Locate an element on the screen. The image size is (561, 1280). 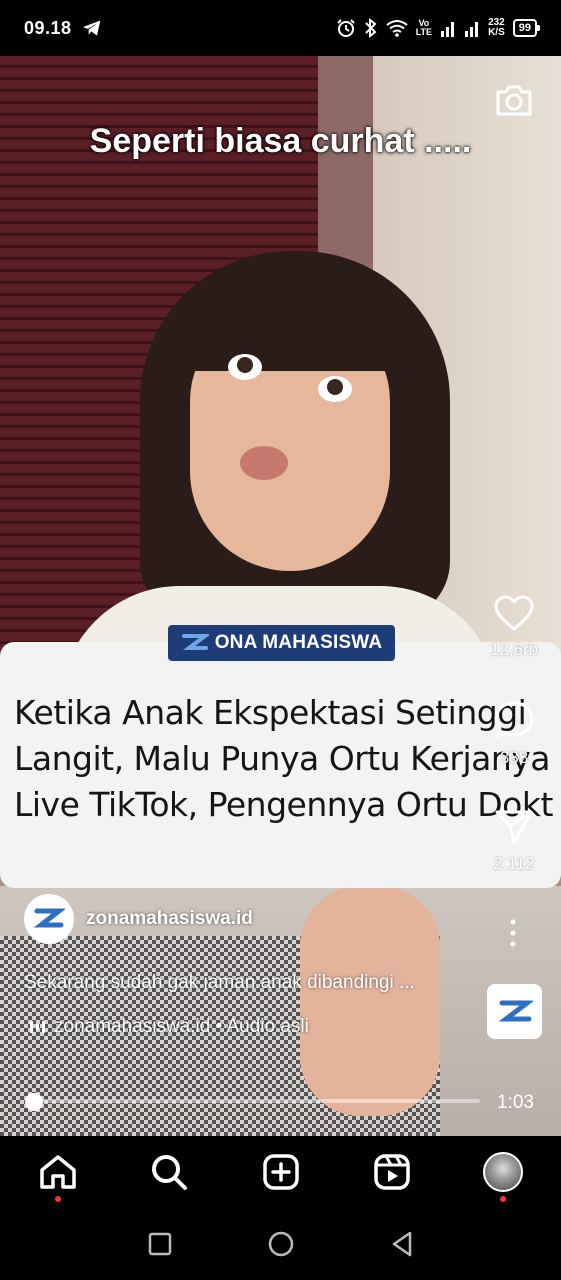
more-vertical-icon is located at coordinates (513, 933).